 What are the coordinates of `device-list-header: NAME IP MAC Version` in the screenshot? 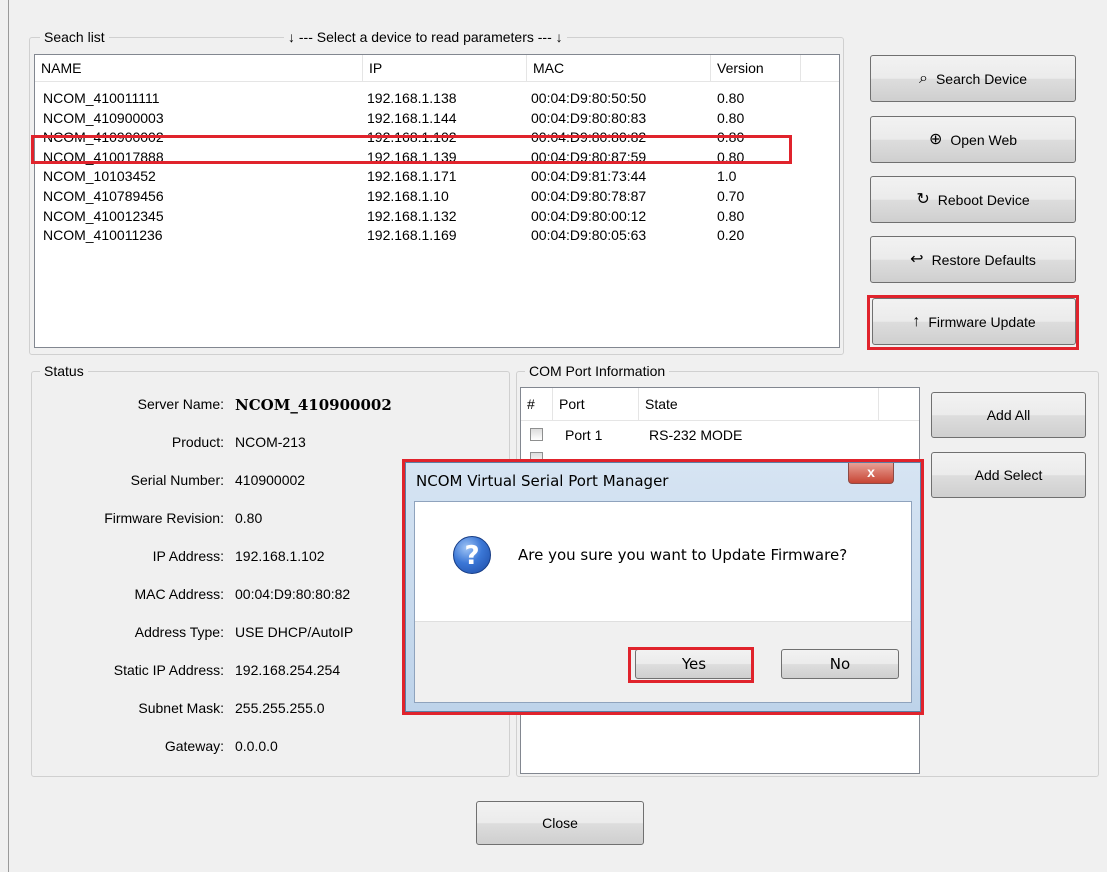 It's located at (437, 68).